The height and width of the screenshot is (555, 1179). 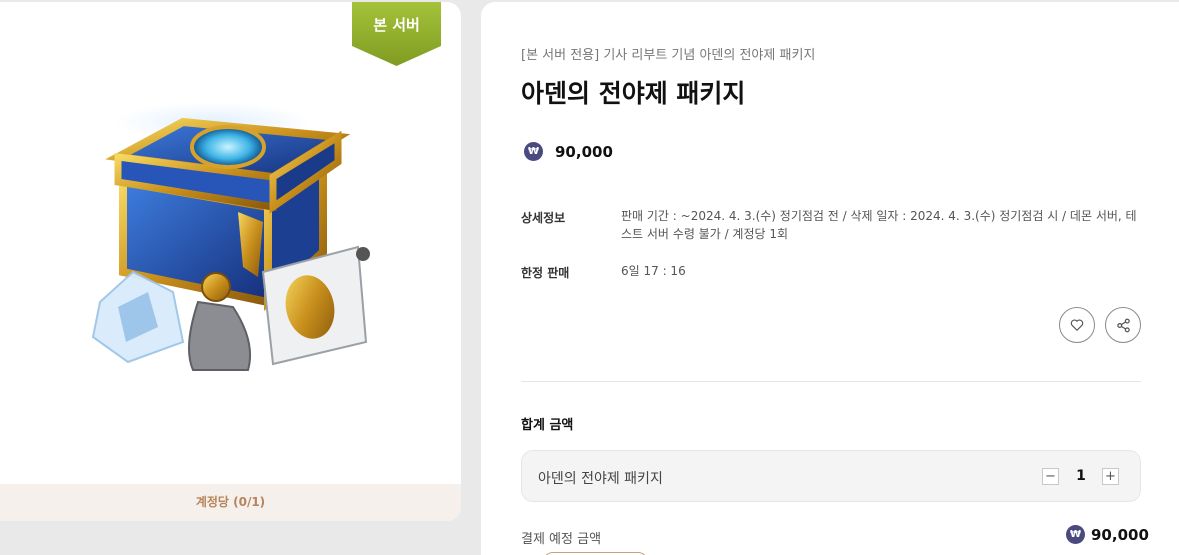 I want to click on server-badge-label: 본 서버, so click(x=396, y=25).